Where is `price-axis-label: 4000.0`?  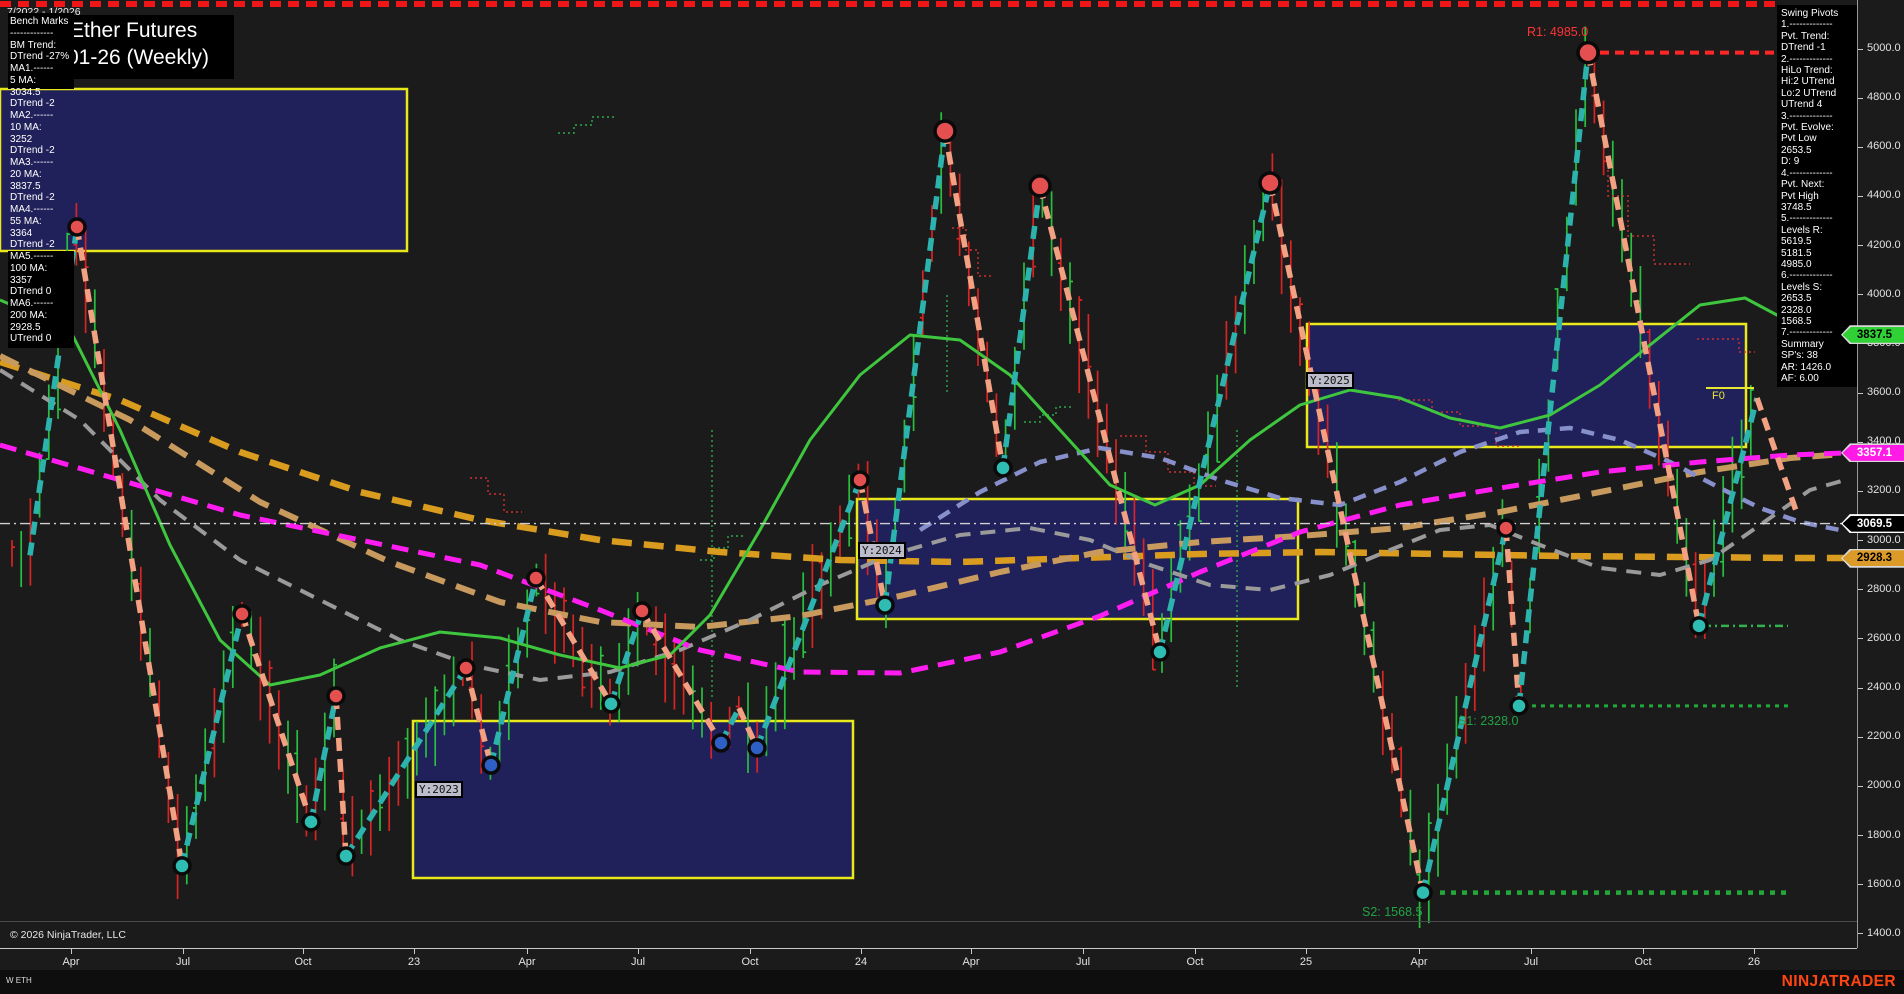 price-axis-label: 4000.0 is located at coordinates (1884, 293).